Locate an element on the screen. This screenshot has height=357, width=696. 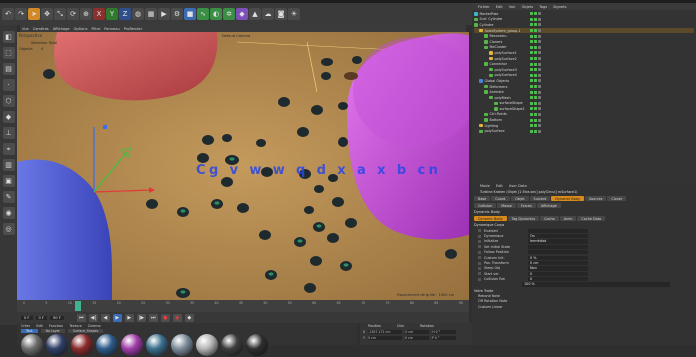
go-end-icon: ⏭ is located at coordinates (153, 317).